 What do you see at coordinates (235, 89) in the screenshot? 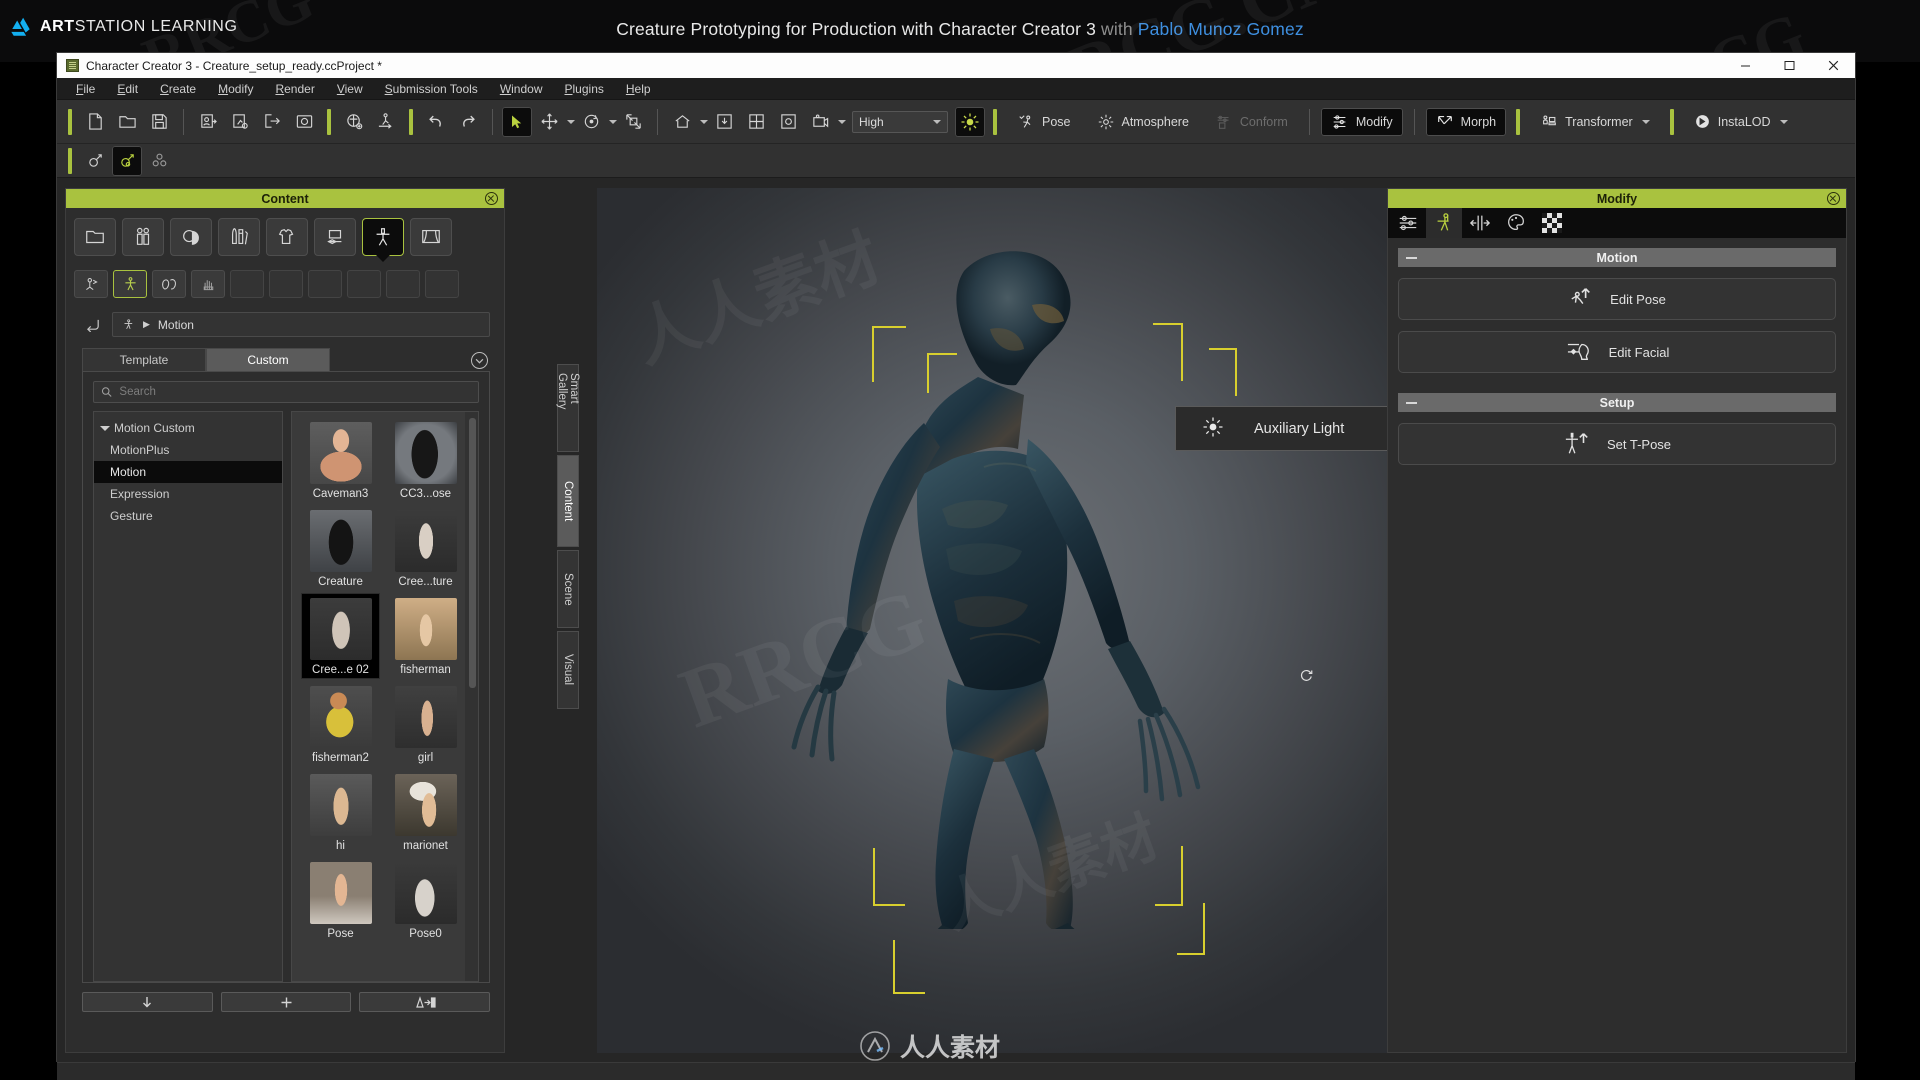
I see `menu-modify: Modify` at bounding box center [235, 89].